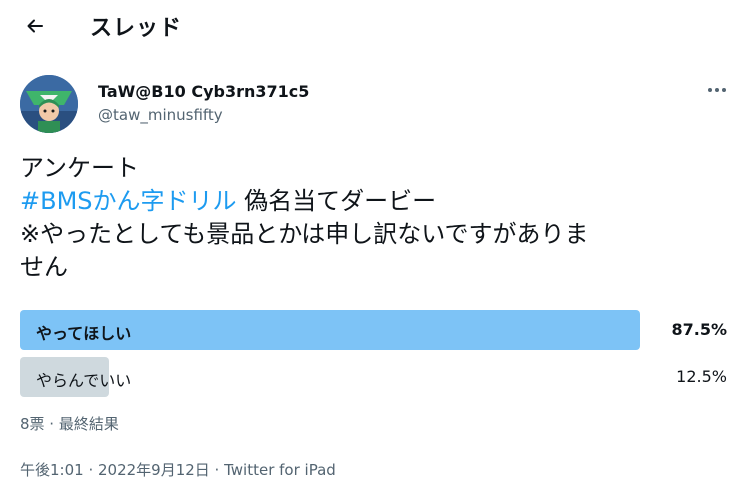 This screenshot has width=750, height=491. I want to click on avatar, so click(49, 104).